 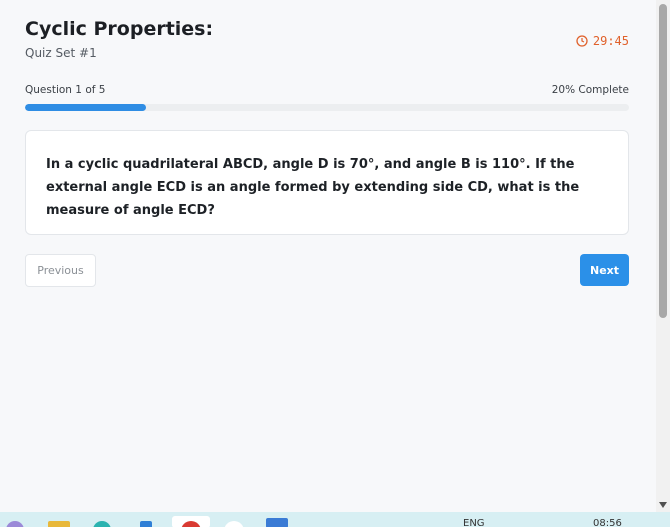 I want to click on vertical-scrollbar, so click(x=663, y=256).